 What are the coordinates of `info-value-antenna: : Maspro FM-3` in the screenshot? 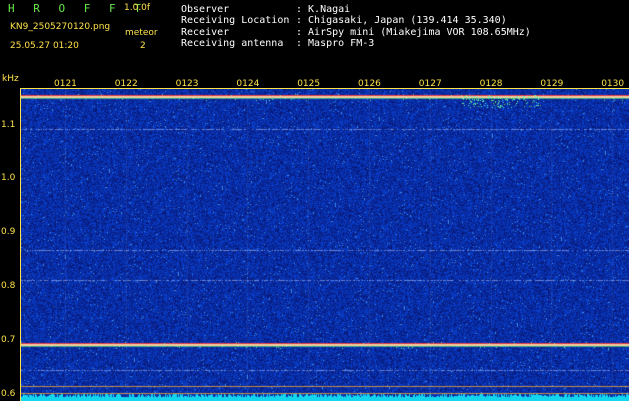 It's located at (335, 43).